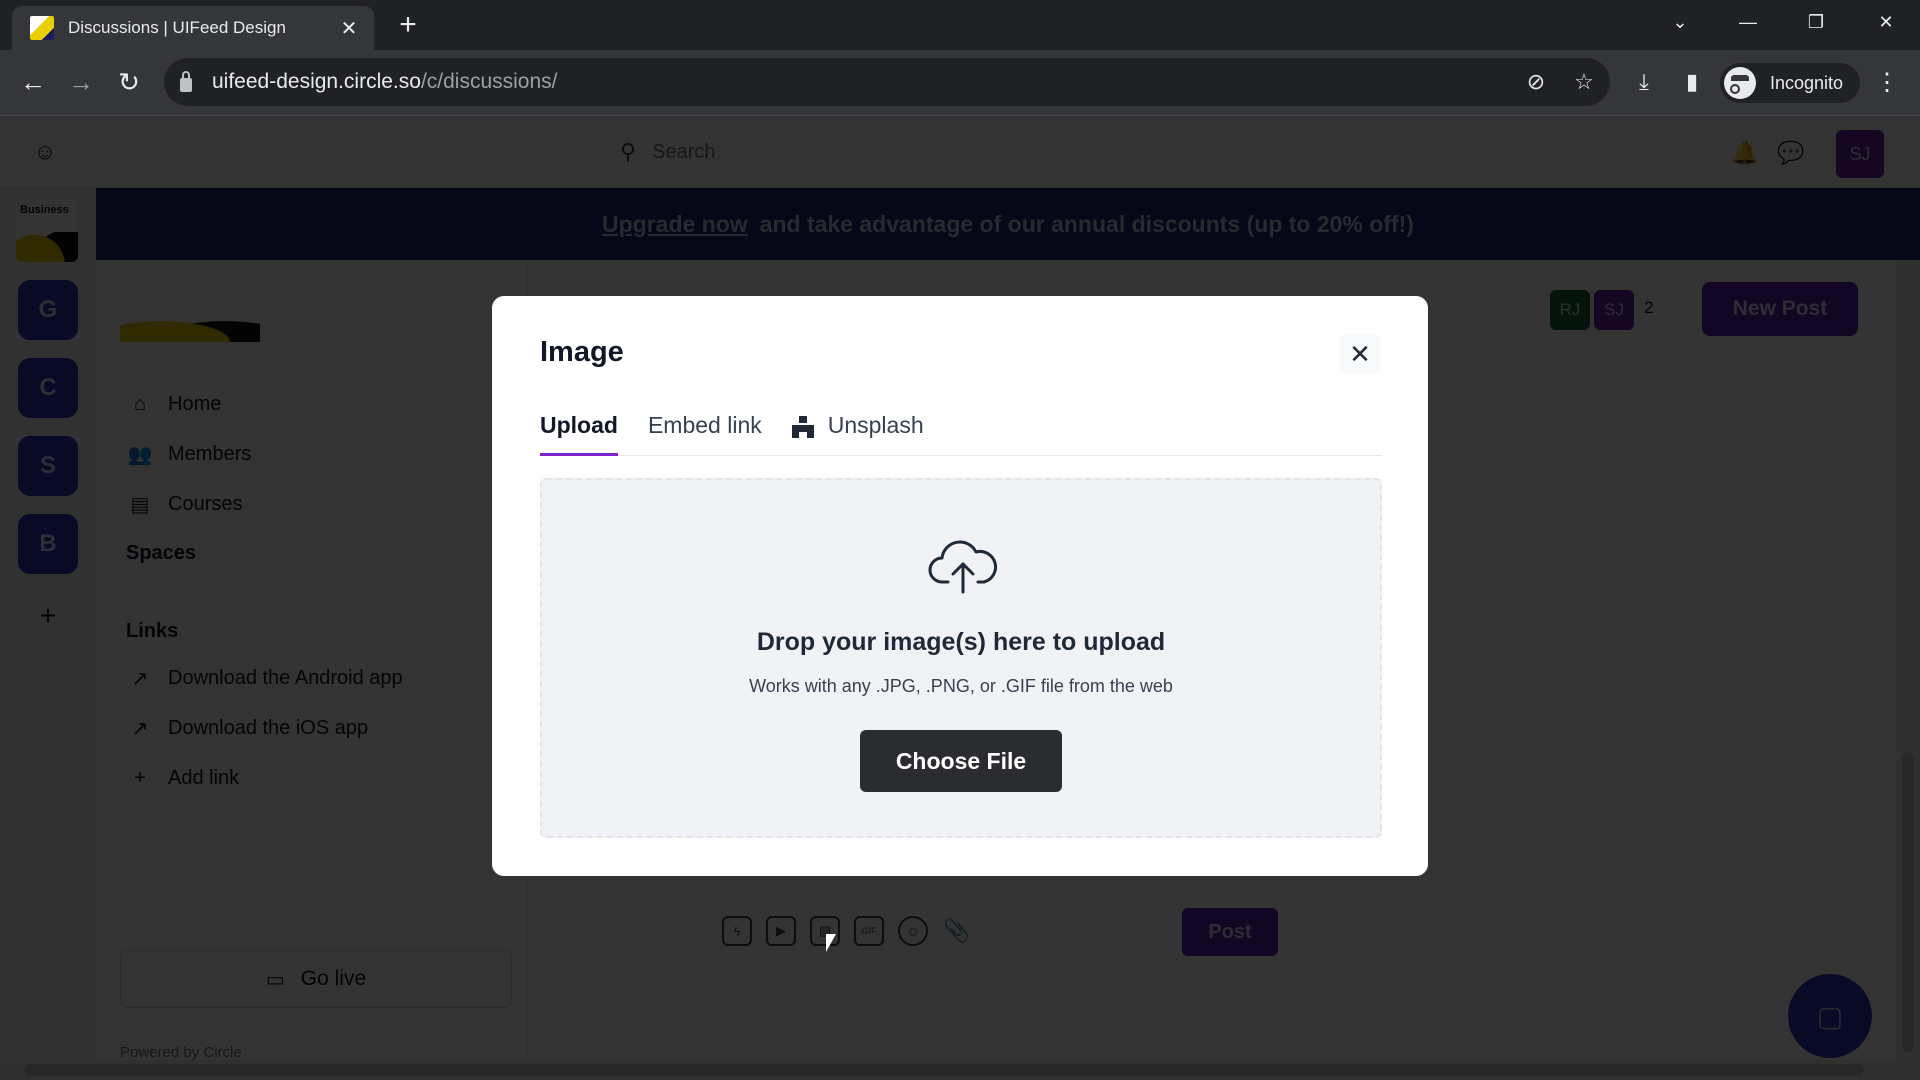 The width and height of the screenshot is (1920, 1080). Describe the element at coordinates (802, 427) in the screenshot. I see `unsplash-icon` at that location.